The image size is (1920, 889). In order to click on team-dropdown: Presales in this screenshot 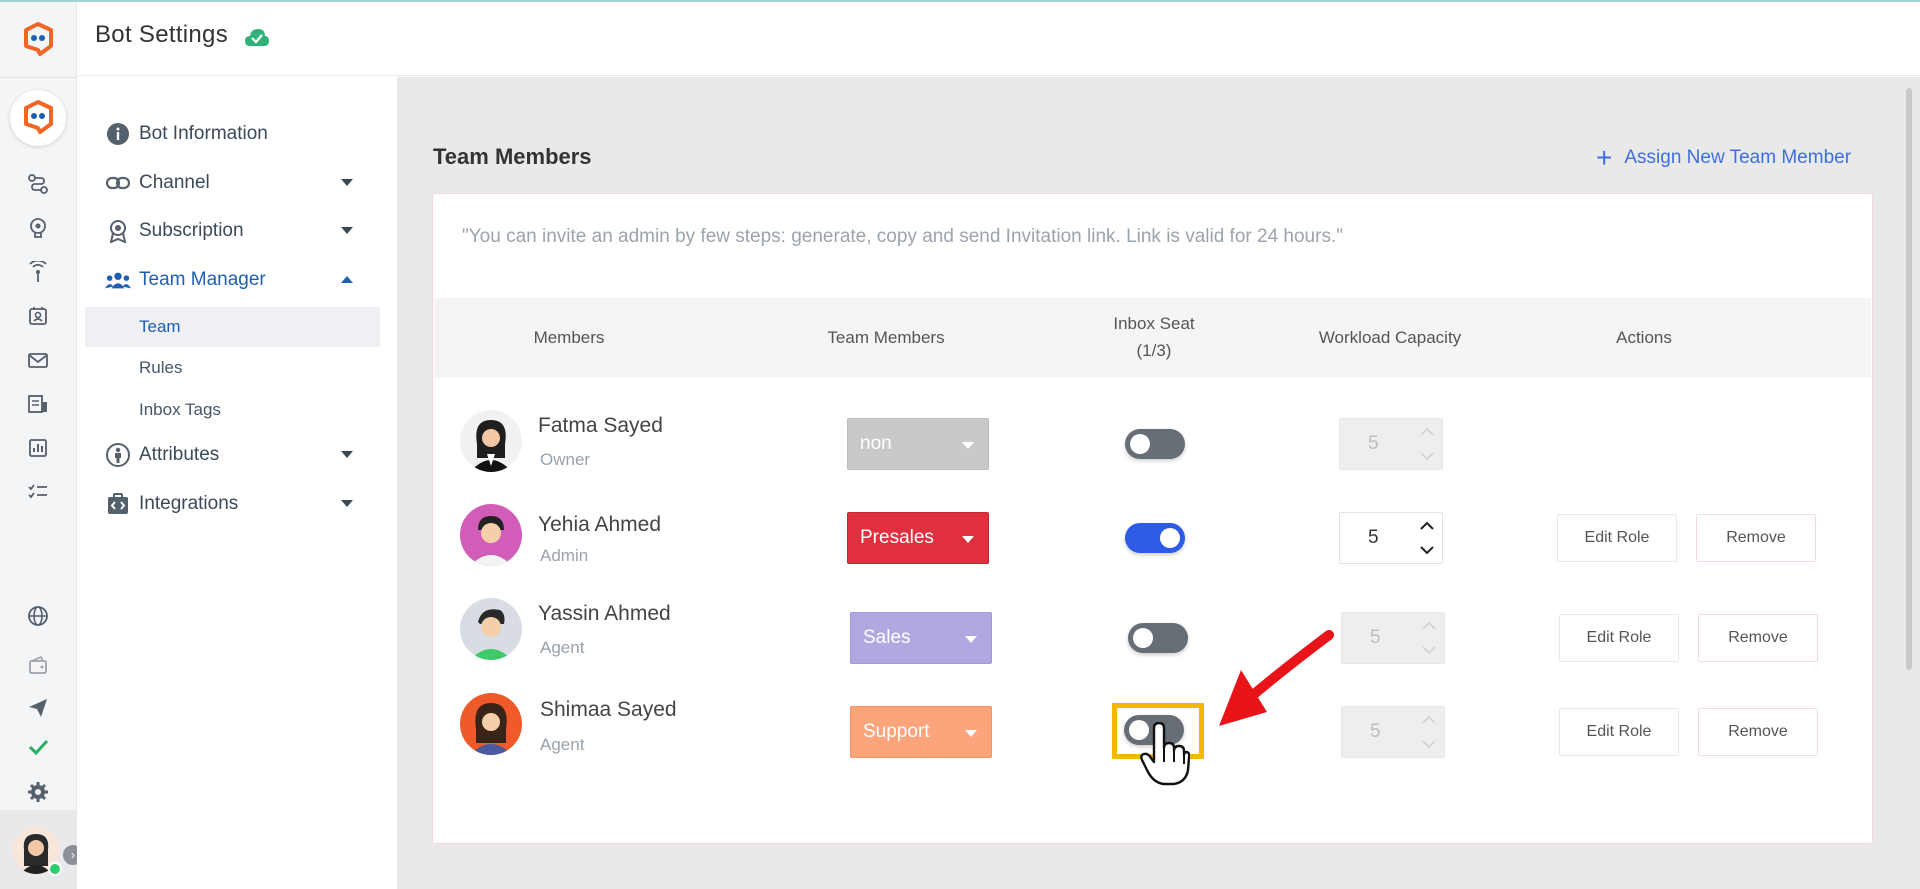, I will do `click(918, 538)`.